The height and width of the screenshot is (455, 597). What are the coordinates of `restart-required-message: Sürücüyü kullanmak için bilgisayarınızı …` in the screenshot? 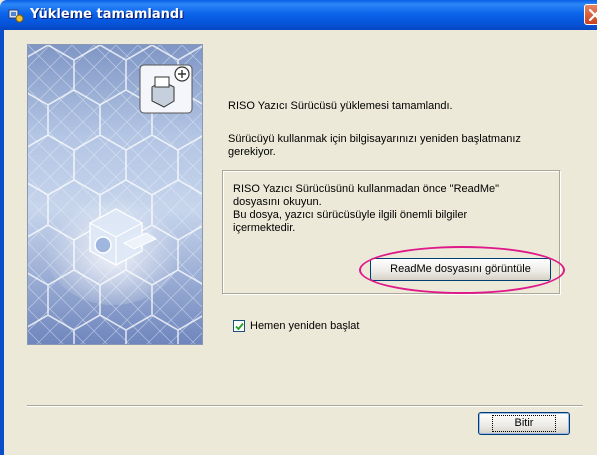 It's located at (374, 139).